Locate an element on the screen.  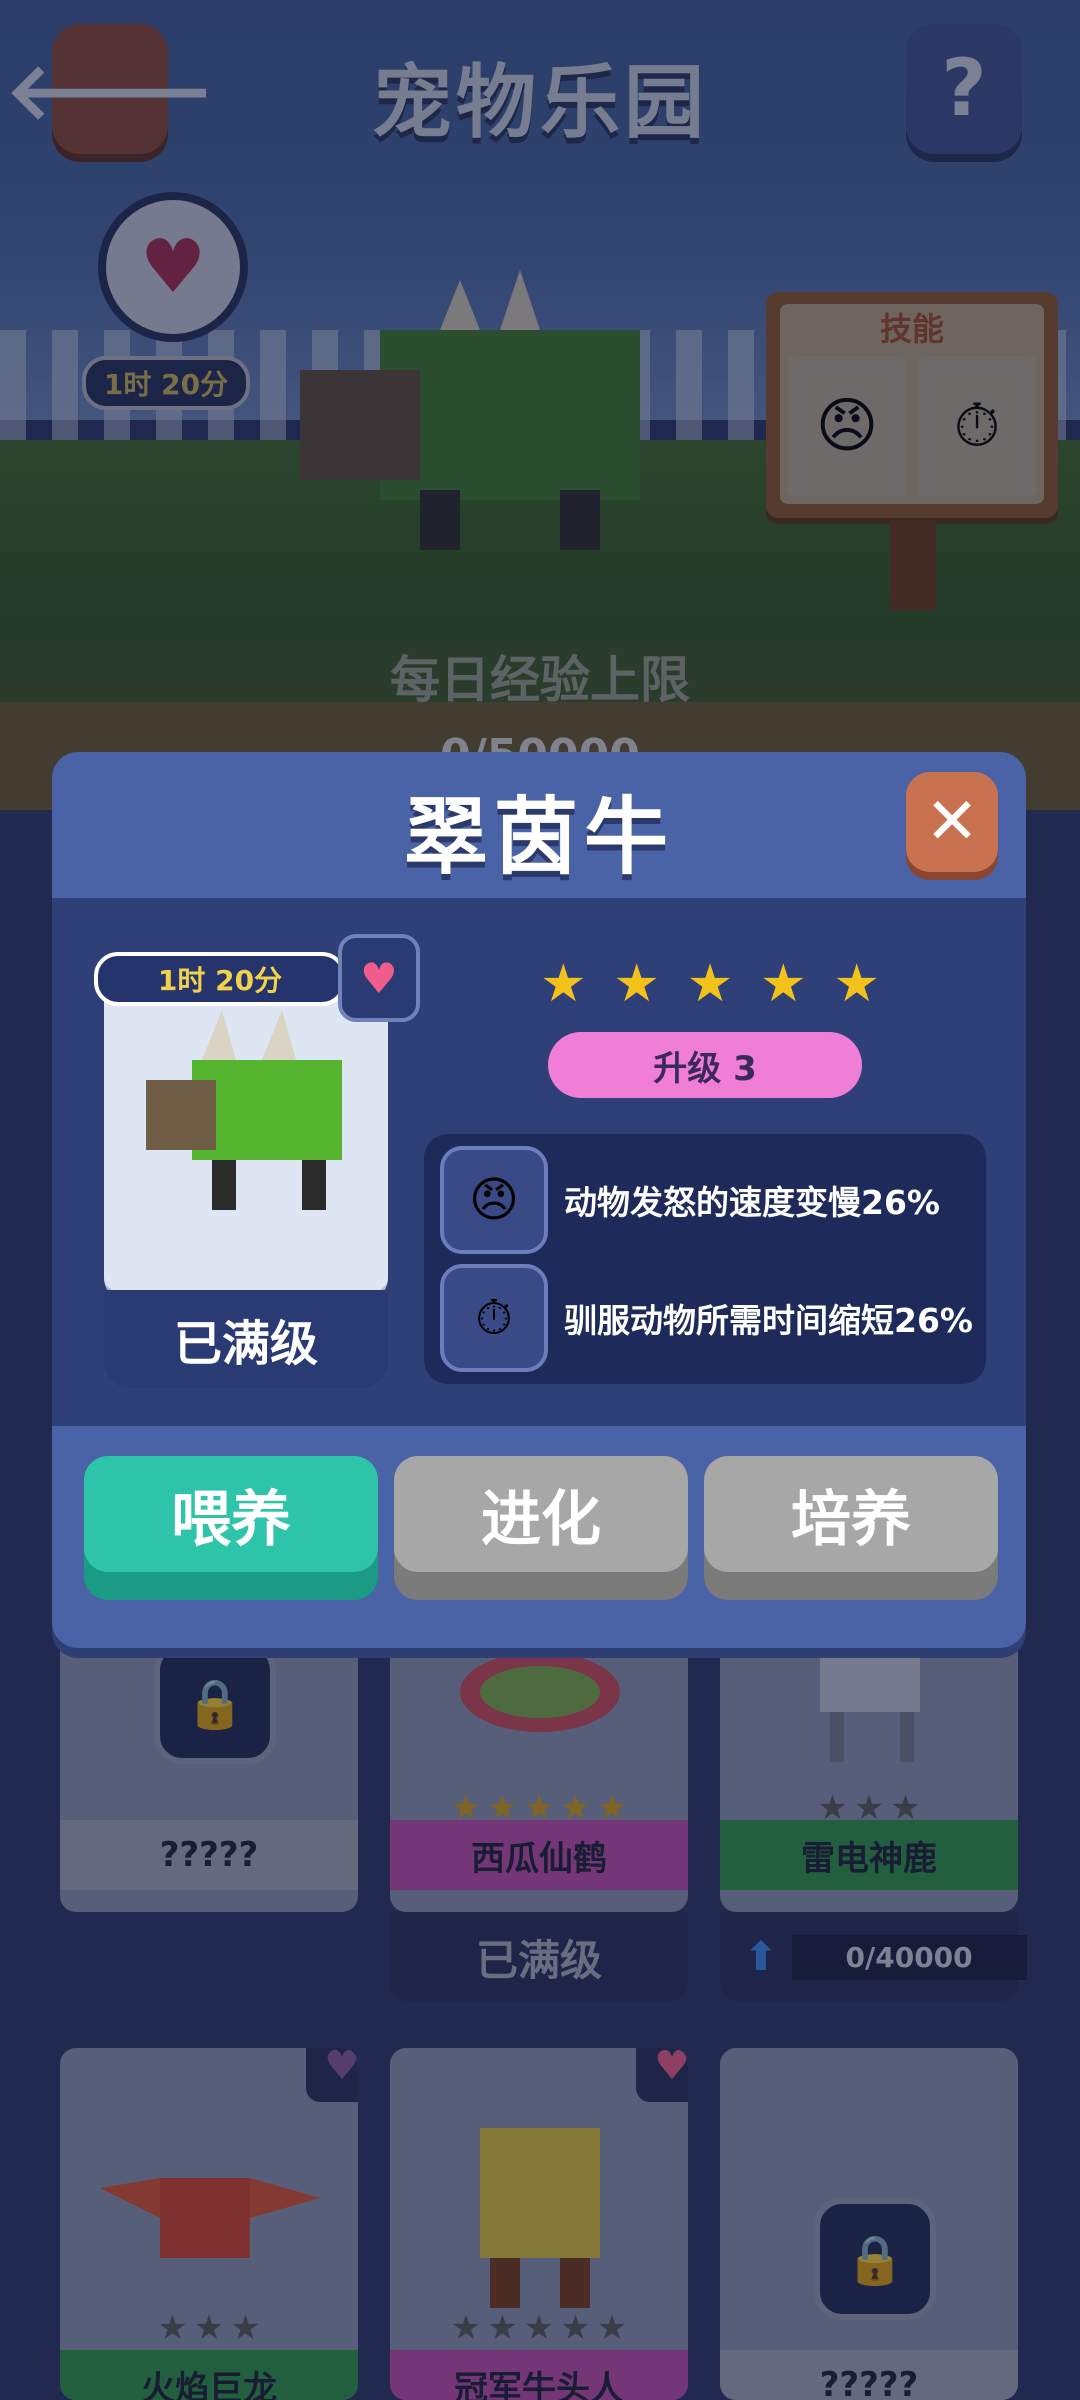
close-icon: ✕ is located at coordinates (952, 822).